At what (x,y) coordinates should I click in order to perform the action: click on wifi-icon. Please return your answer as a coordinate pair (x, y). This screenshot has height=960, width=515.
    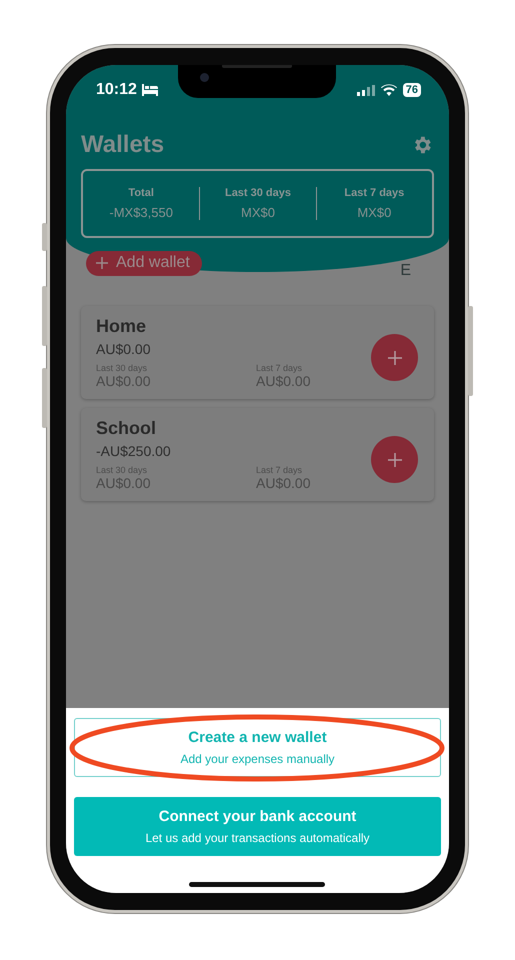
    Looking at the image, I should click on (388, 90).